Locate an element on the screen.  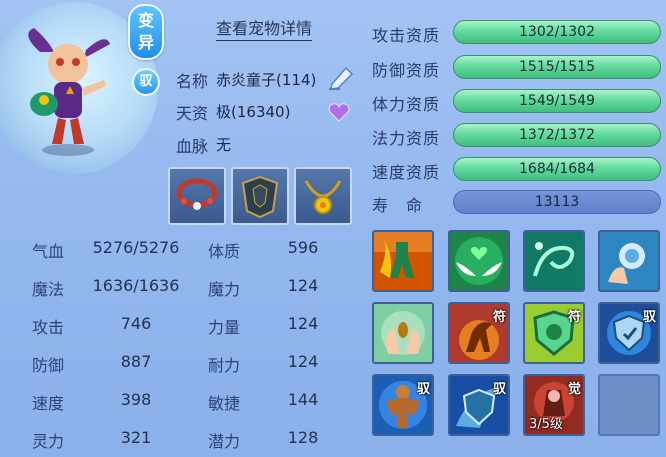
aptitude-bar: 1684/1684 is located at coordinates (557, 169).